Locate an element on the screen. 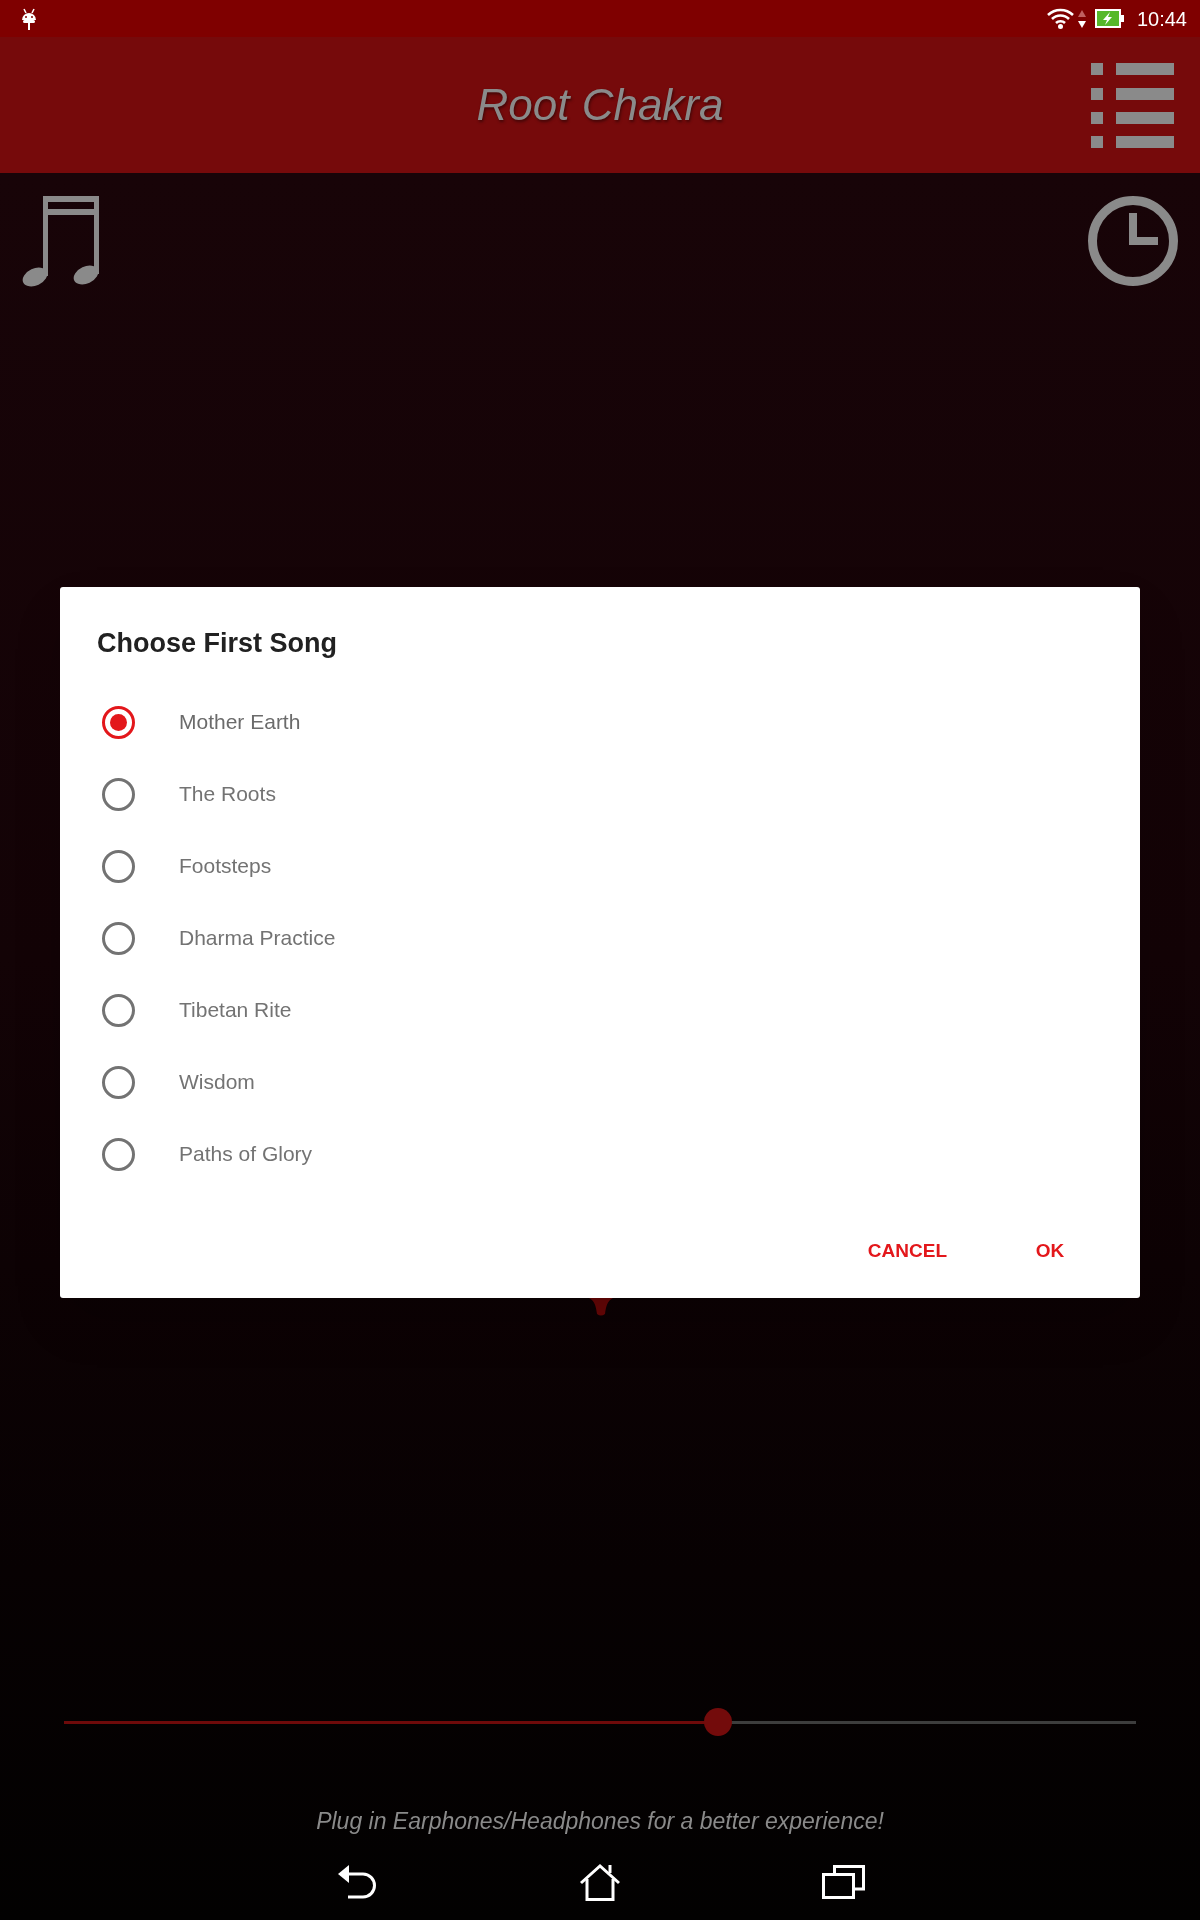 The height and width of the screenshot is (1920, 1200). android-icon is located at coordinates (29, 18).